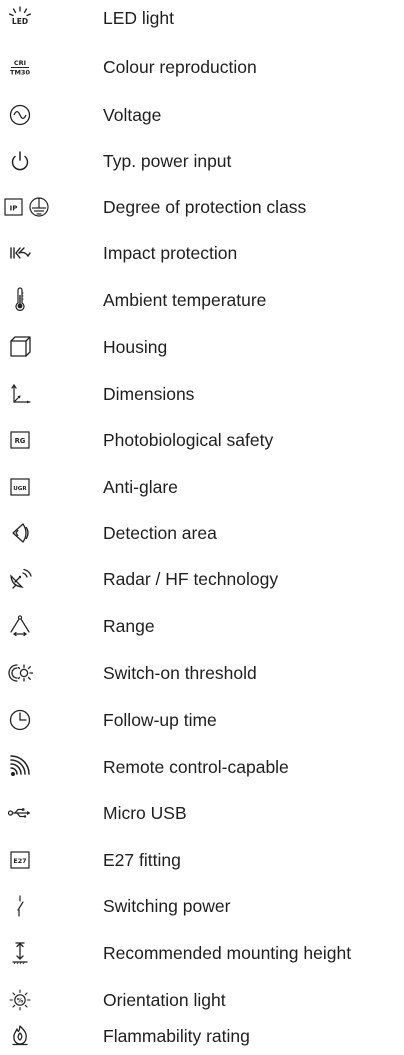 The height and width of the screenshot is (1055, 404). Describe the element at coordinates (202, 626) in the screenshot. I see `legend-row-range: Range` at that location.